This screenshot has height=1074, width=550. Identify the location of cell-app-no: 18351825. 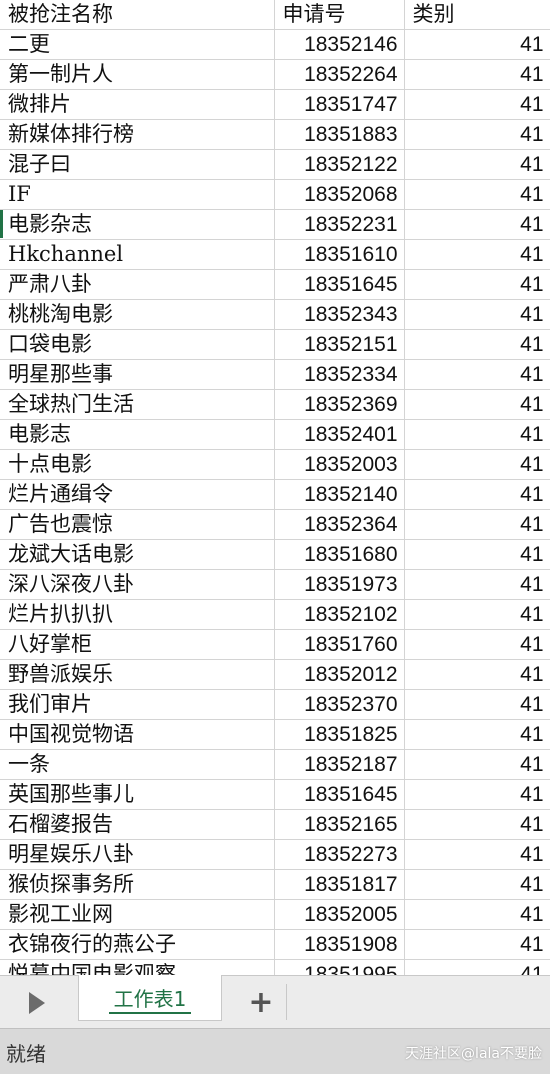
(339, 734).